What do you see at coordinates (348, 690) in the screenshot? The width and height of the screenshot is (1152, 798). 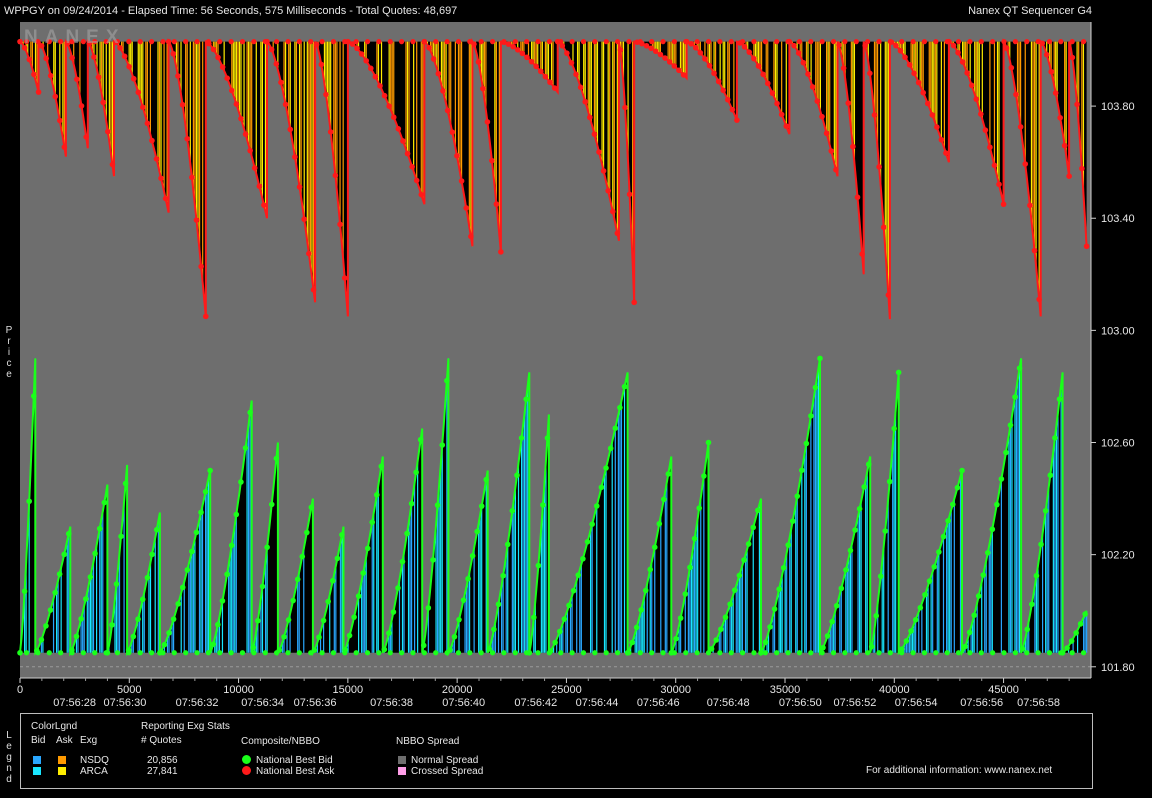 I see `x-tick-label: 15000` at bounding box center [348, 690].